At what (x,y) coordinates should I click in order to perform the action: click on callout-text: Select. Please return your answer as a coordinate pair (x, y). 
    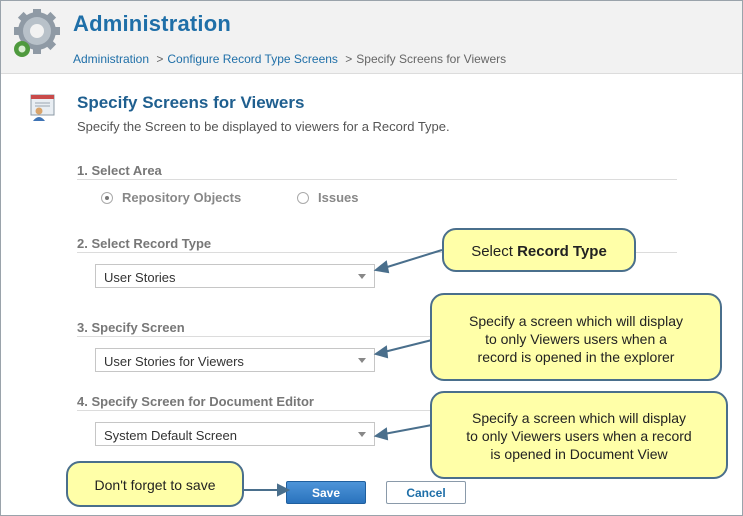
    Looking at the image, I should click on (492, 251).